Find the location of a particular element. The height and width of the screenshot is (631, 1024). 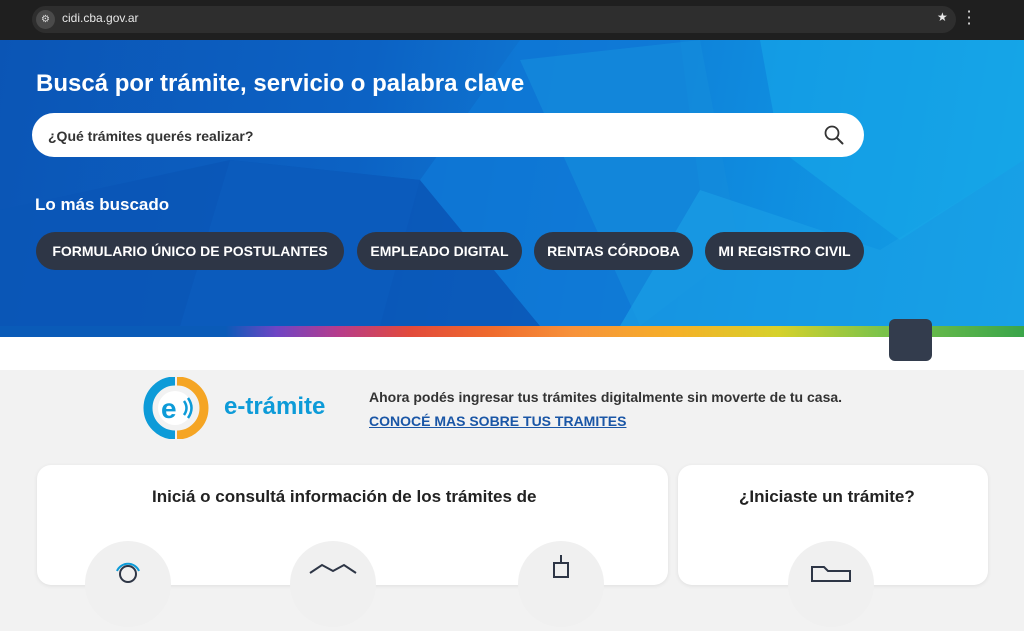

folder-icon-circle is located at coordinates (831, 584).